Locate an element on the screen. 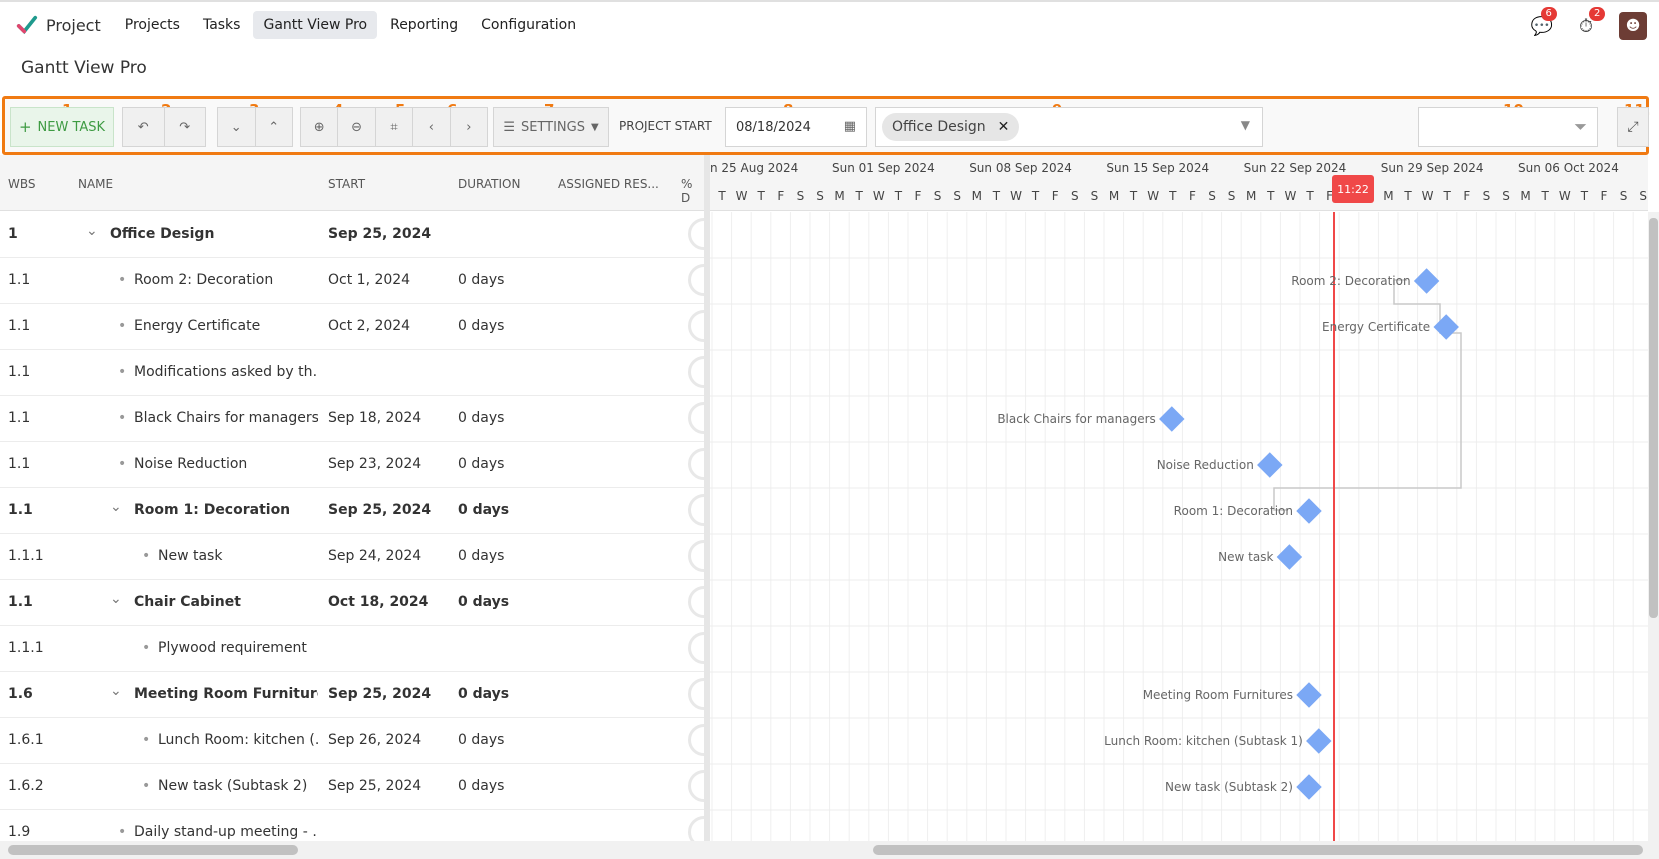 Image resolution: width=1659 pixels, height=859 pixels. table-row: 1.1 • Room 2: Decoration Oct 1, 2024 0 days is located at coordinates (352, 281).